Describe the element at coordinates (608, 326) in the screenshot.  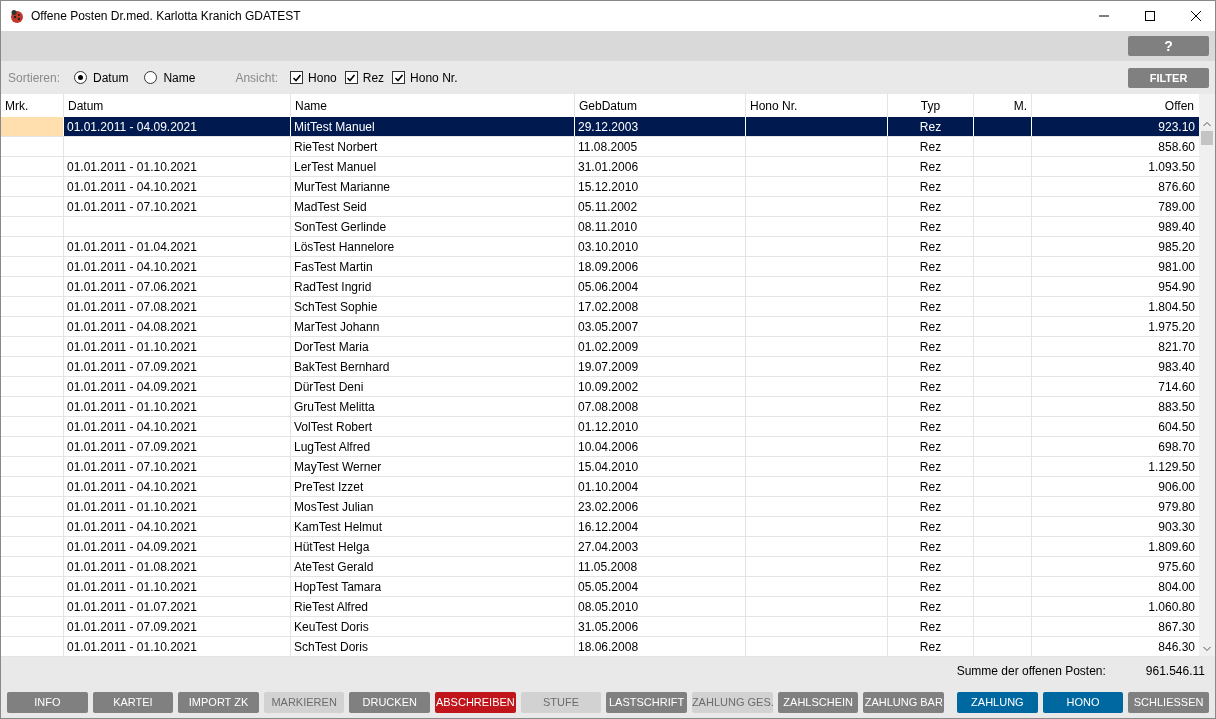
I see `table-cell: 03.05.2007` at that location.